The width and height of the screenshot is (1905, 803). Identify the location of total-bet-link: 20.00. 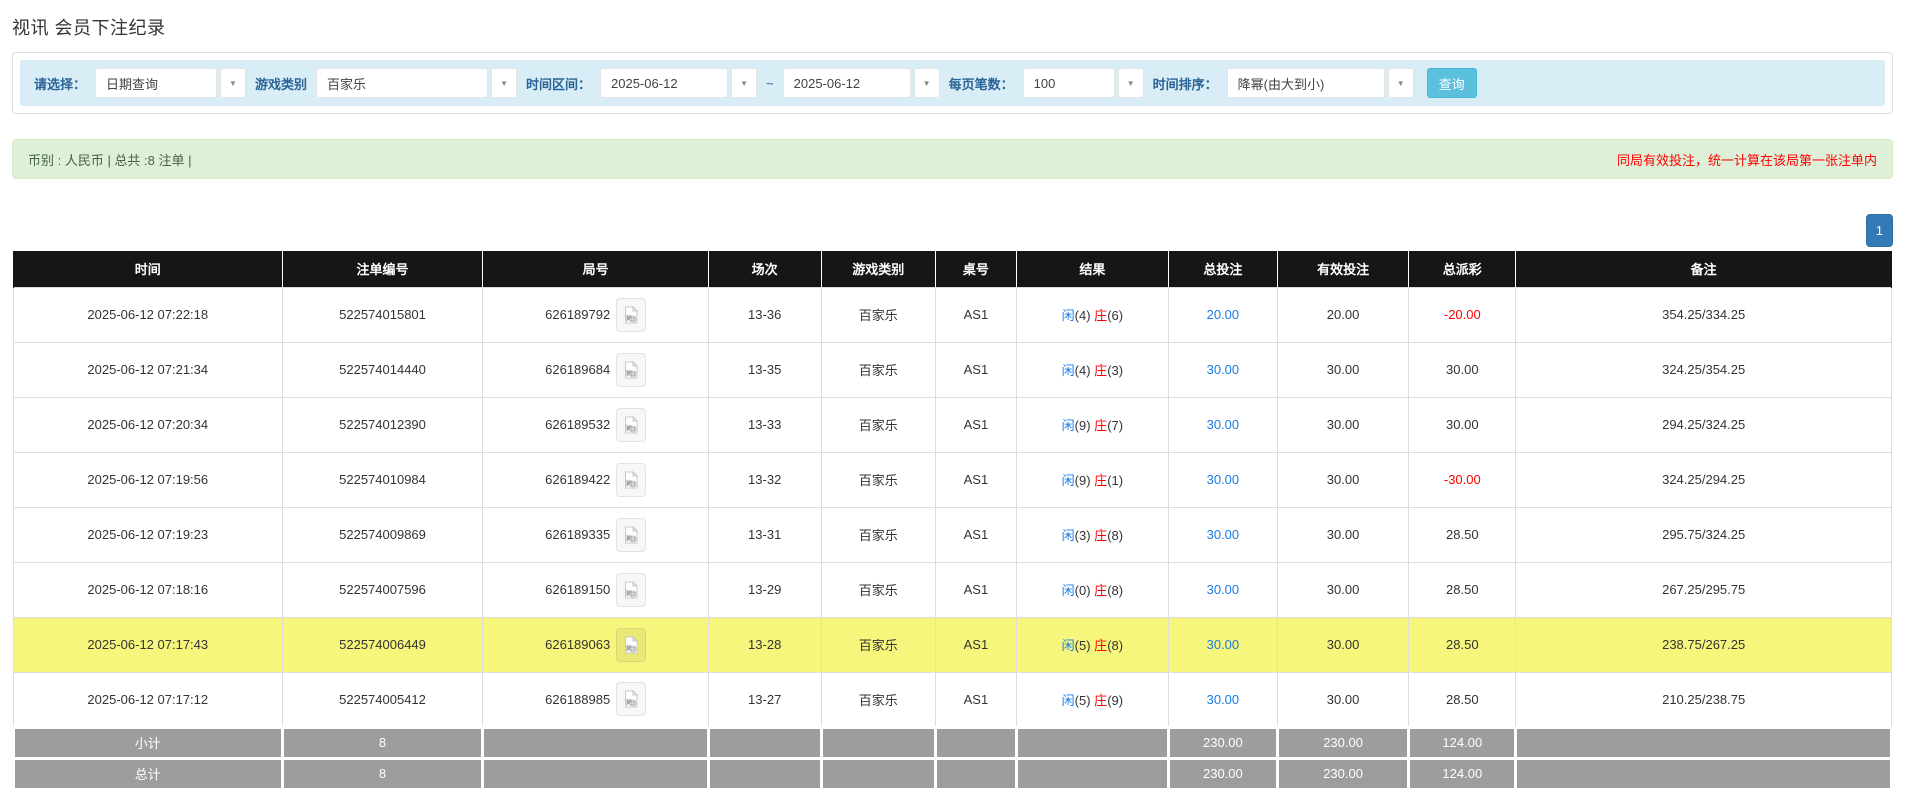
(1223, 314).